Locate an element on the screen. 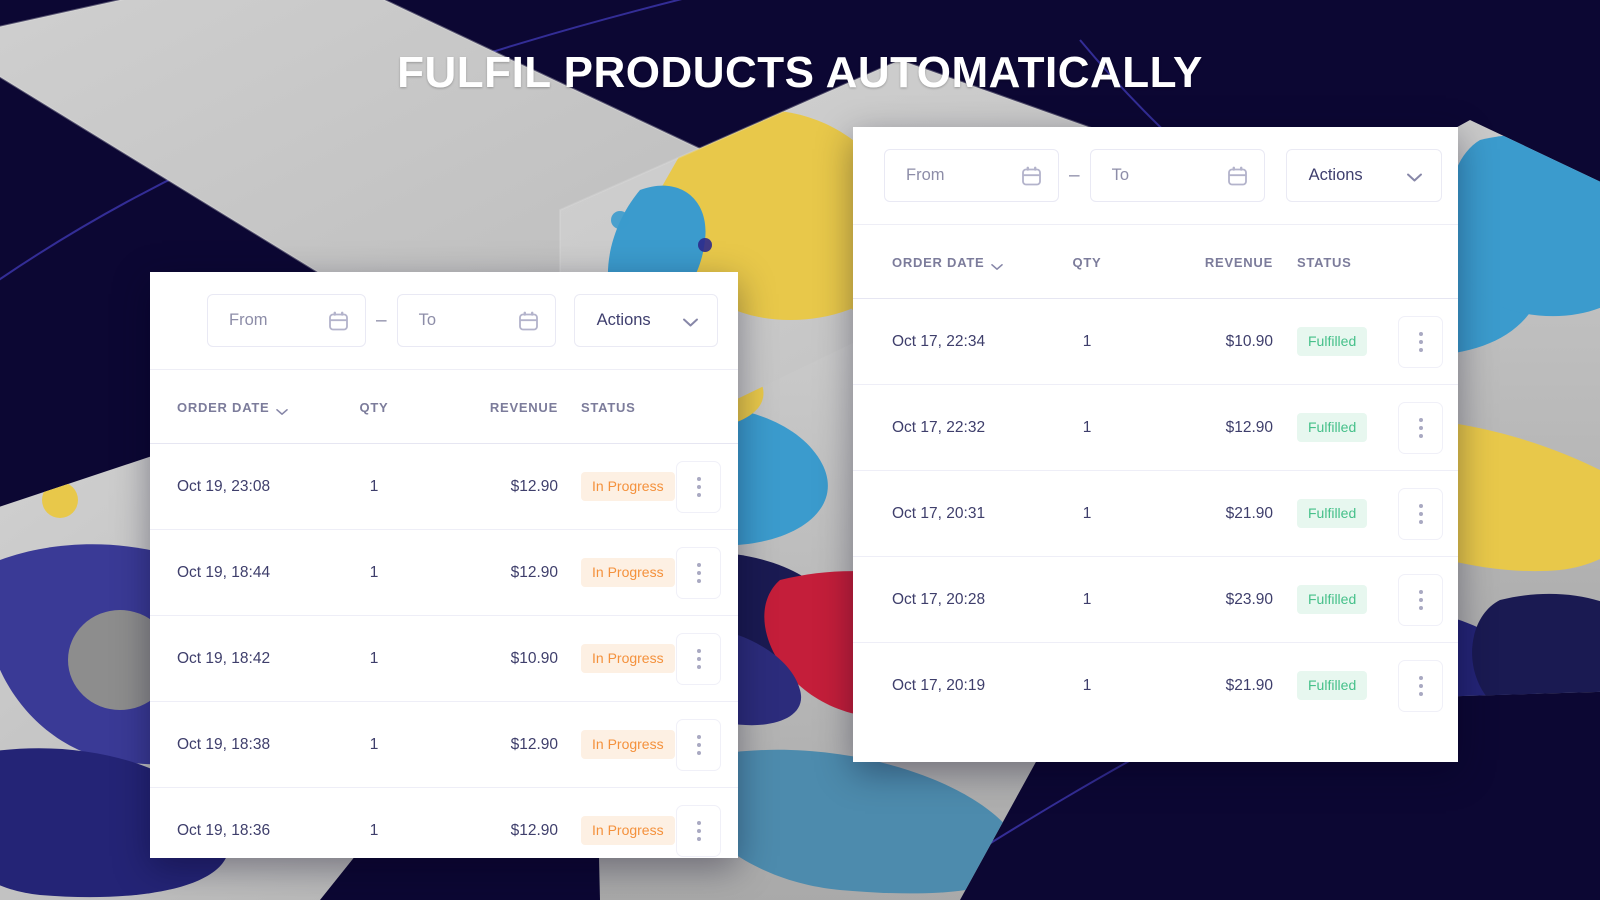  page-title: FULFIL PRODUCTS AUTOMATICALLY is located at coordinates (800, 72).